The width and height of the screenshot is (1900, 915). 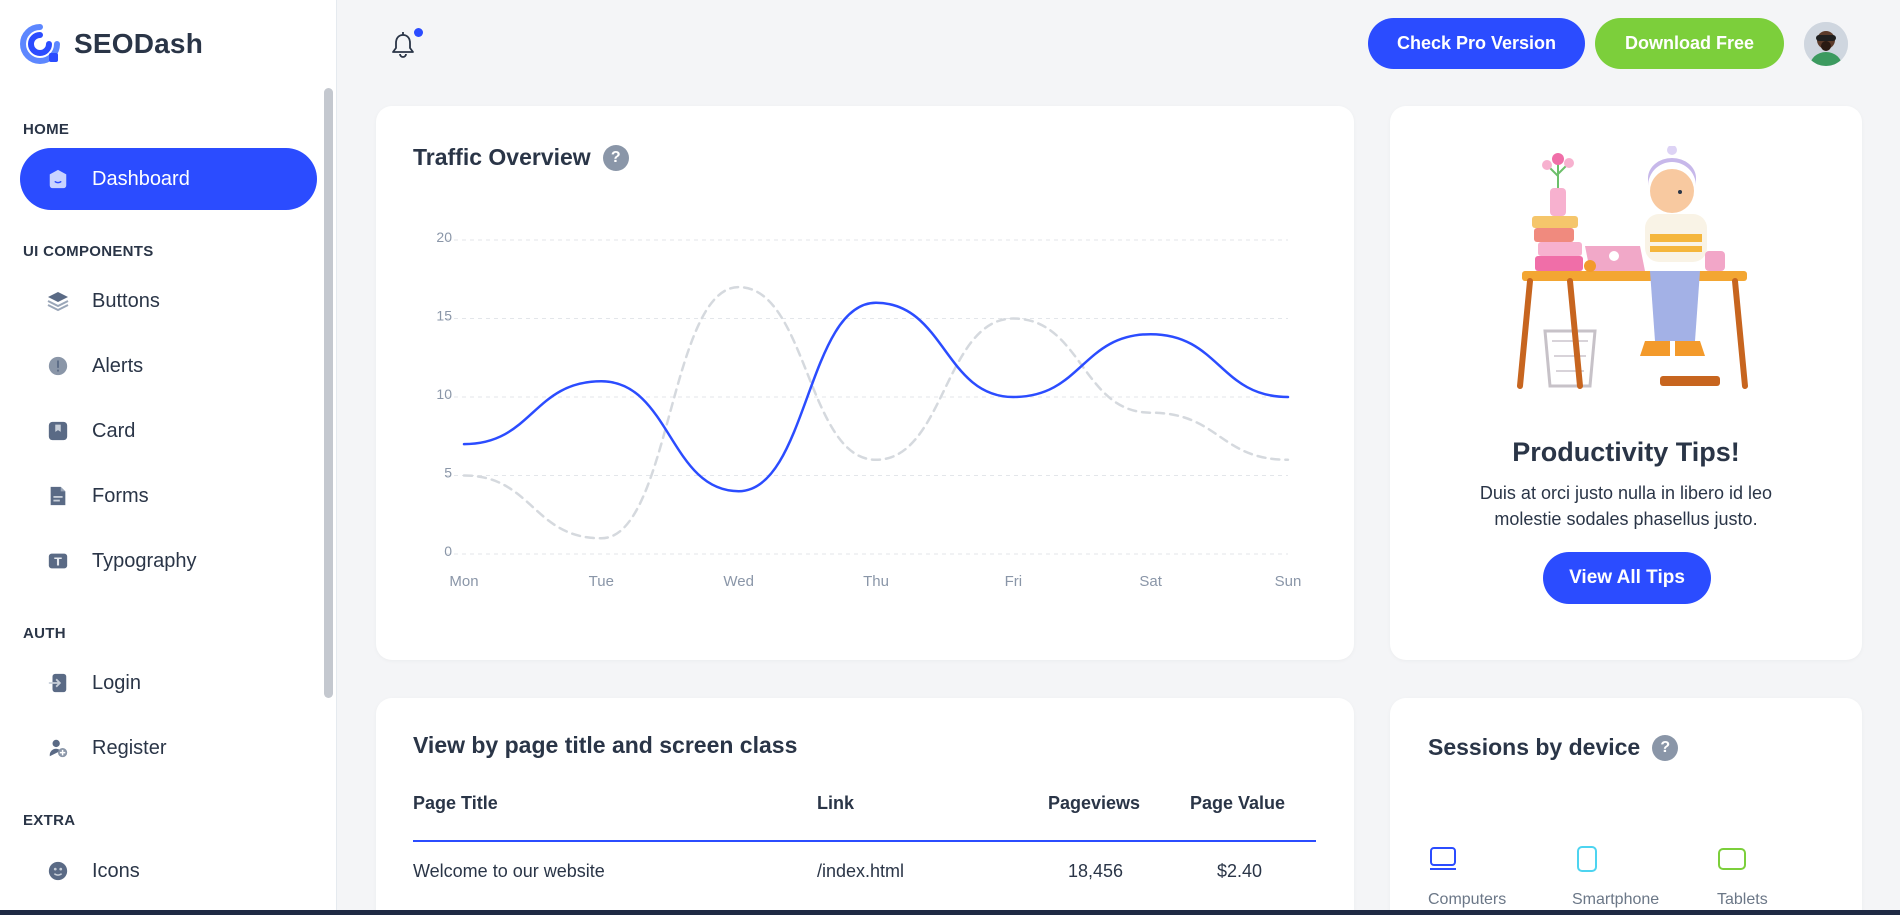 What do you see at coordinates (1237, 803) in the screenshot?
I see `column-header-page-value: Page Value` at bounding box center [1237, 803].